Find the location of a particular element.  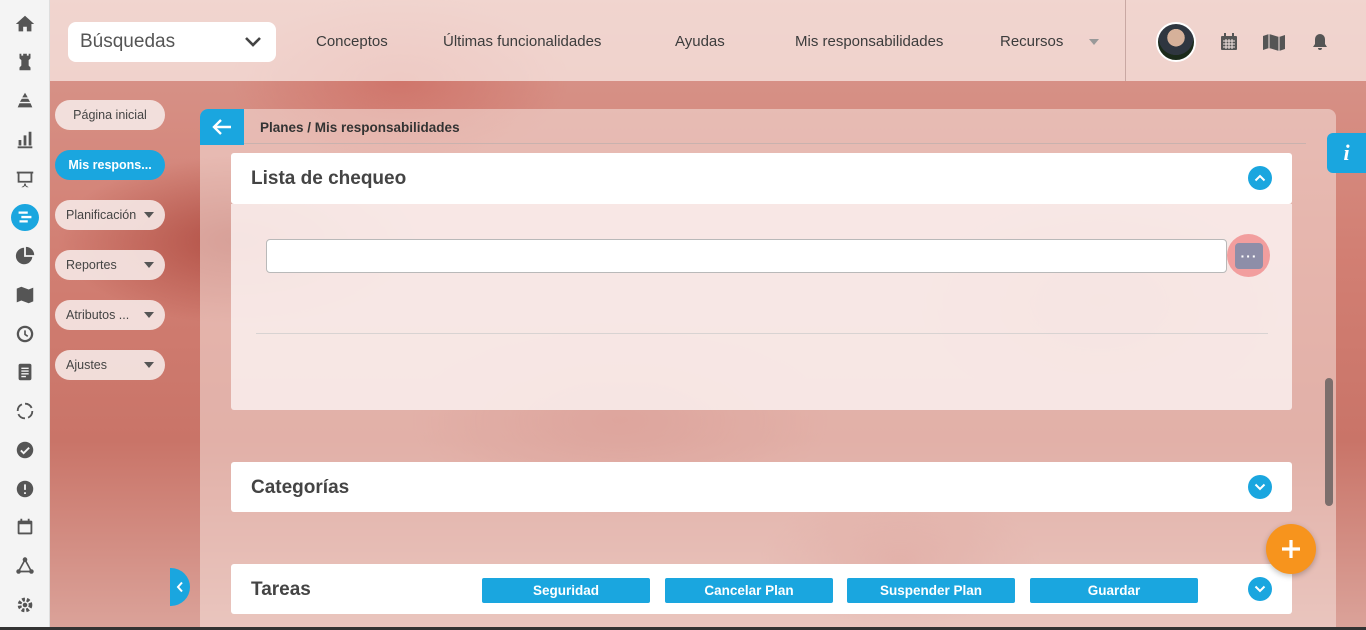

recursos-caret-icon is located at coordinates (1094, 42).